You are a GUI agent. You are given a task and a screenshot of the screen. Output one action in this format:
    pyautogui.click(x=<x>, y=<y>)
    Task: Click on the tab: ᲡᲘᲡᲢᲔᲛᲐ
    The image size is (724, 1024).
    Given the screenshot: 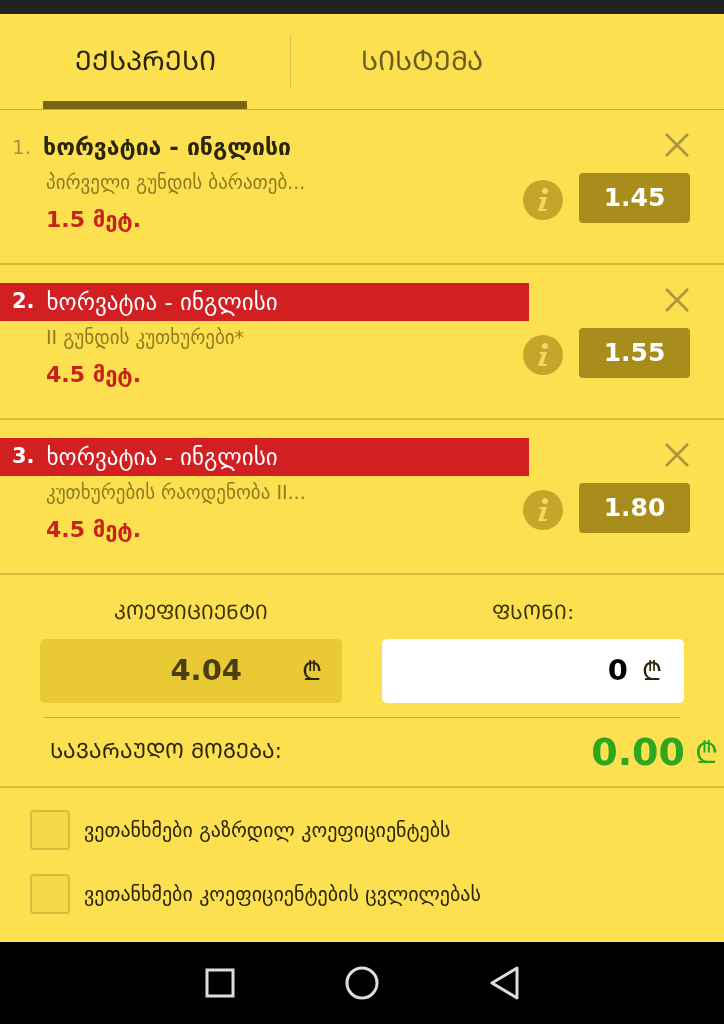 What is the action you would take?
    pyautogui.click(x=422, y=61)
    